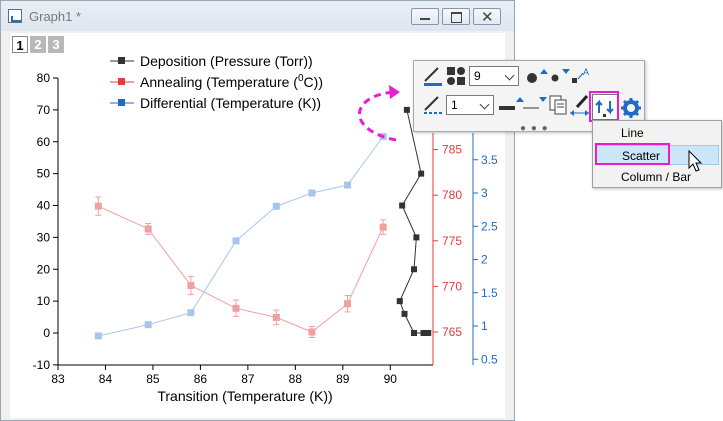 Image resolution: width=723 pixels, height=421 pixels. What do you see at coordinates (457, 76) in the screenshot?
I see `symbol-shape-icon` at bounding box center [457, 76].